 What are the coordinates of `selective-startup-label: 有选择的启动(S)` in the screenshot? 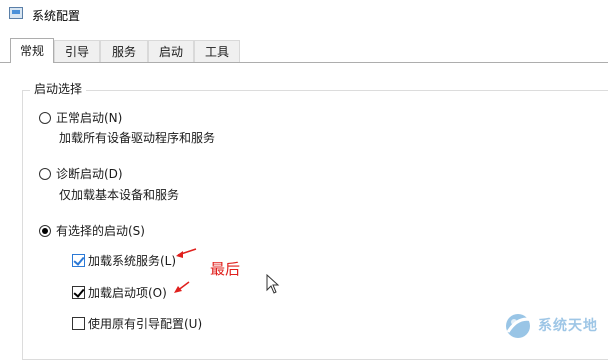 It's located at (100, 231).